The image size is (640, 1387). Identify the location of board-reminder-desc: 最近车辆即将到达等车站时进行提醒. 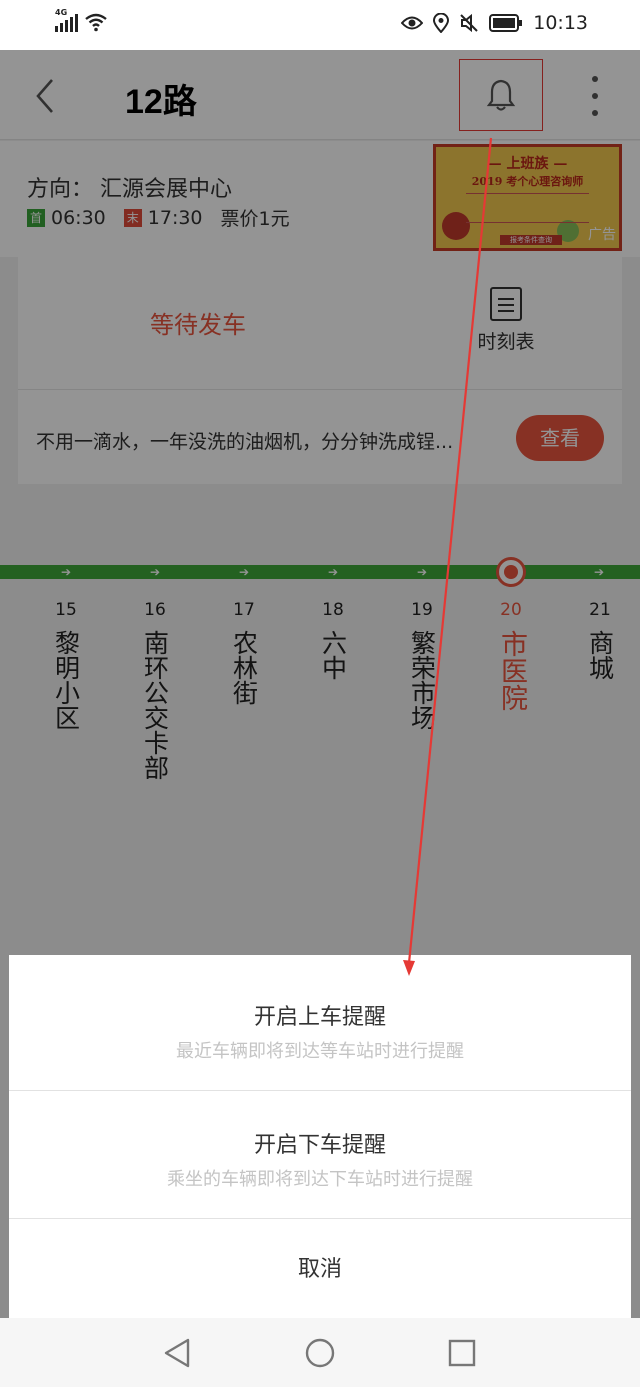
(320, 1051).